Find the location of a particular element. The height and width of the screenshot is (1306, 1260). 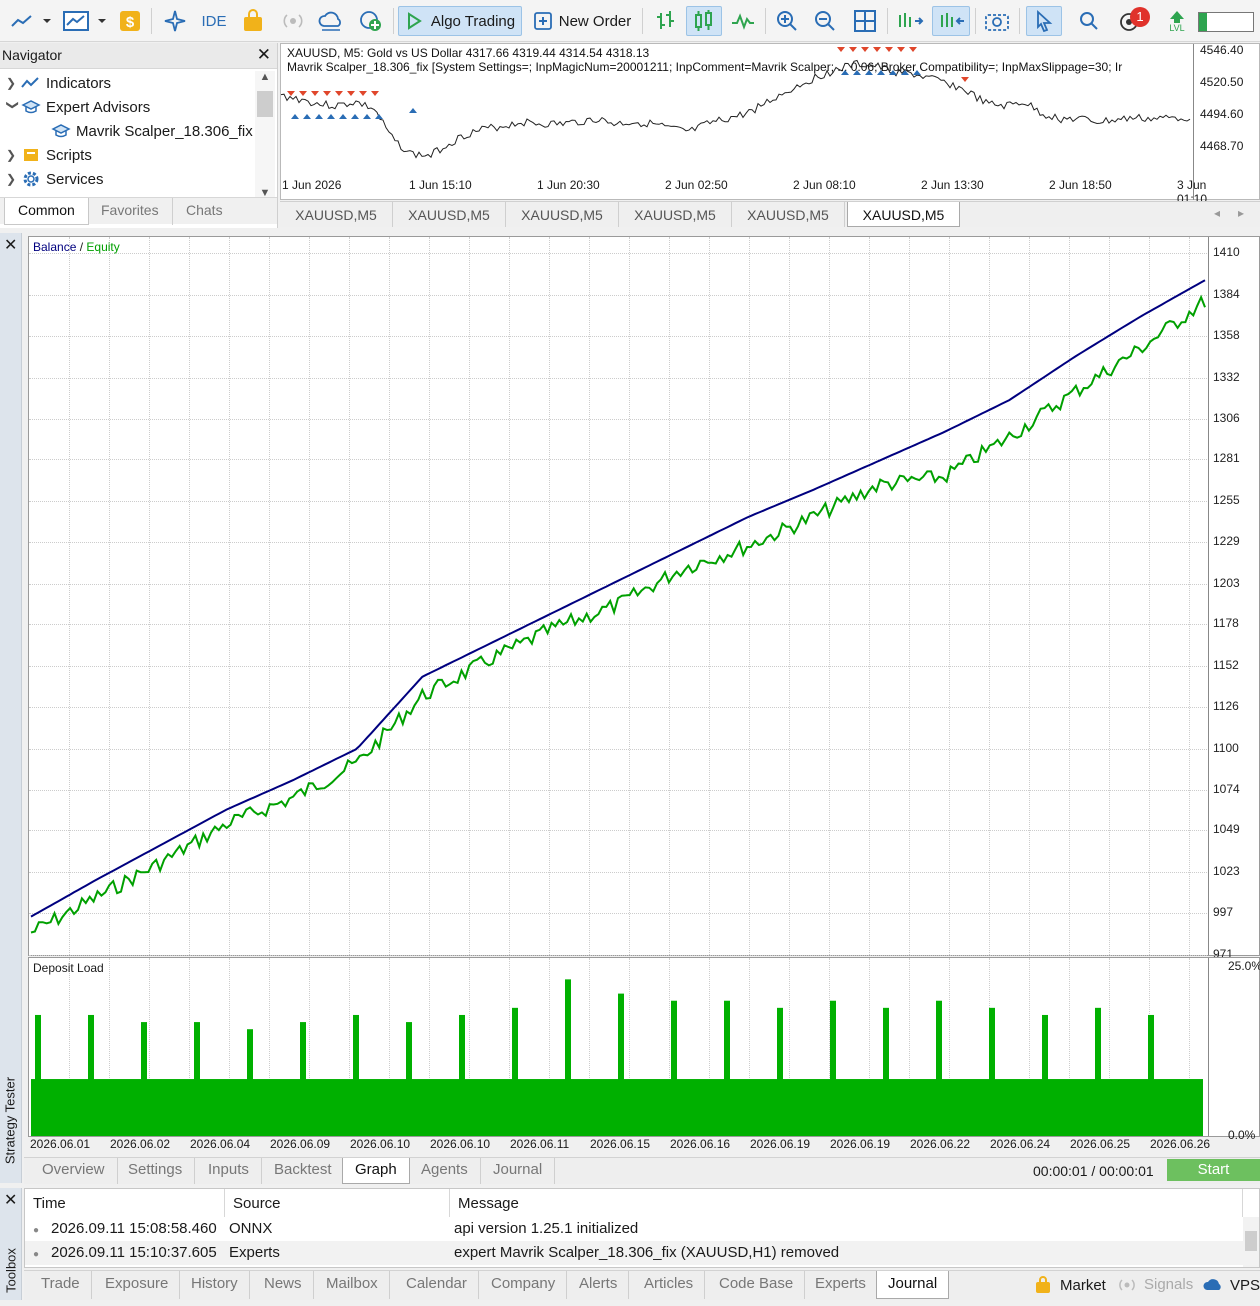

zoom-in-icon is located at coordinates (787, 21).